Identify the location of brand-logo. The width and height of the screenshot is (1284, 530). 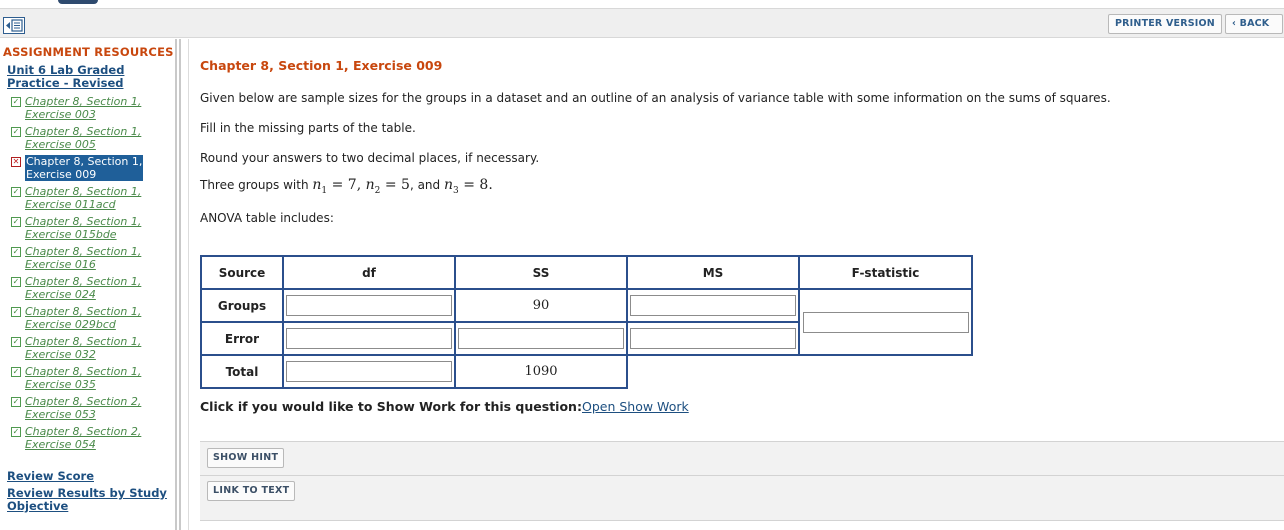
(78, 2).